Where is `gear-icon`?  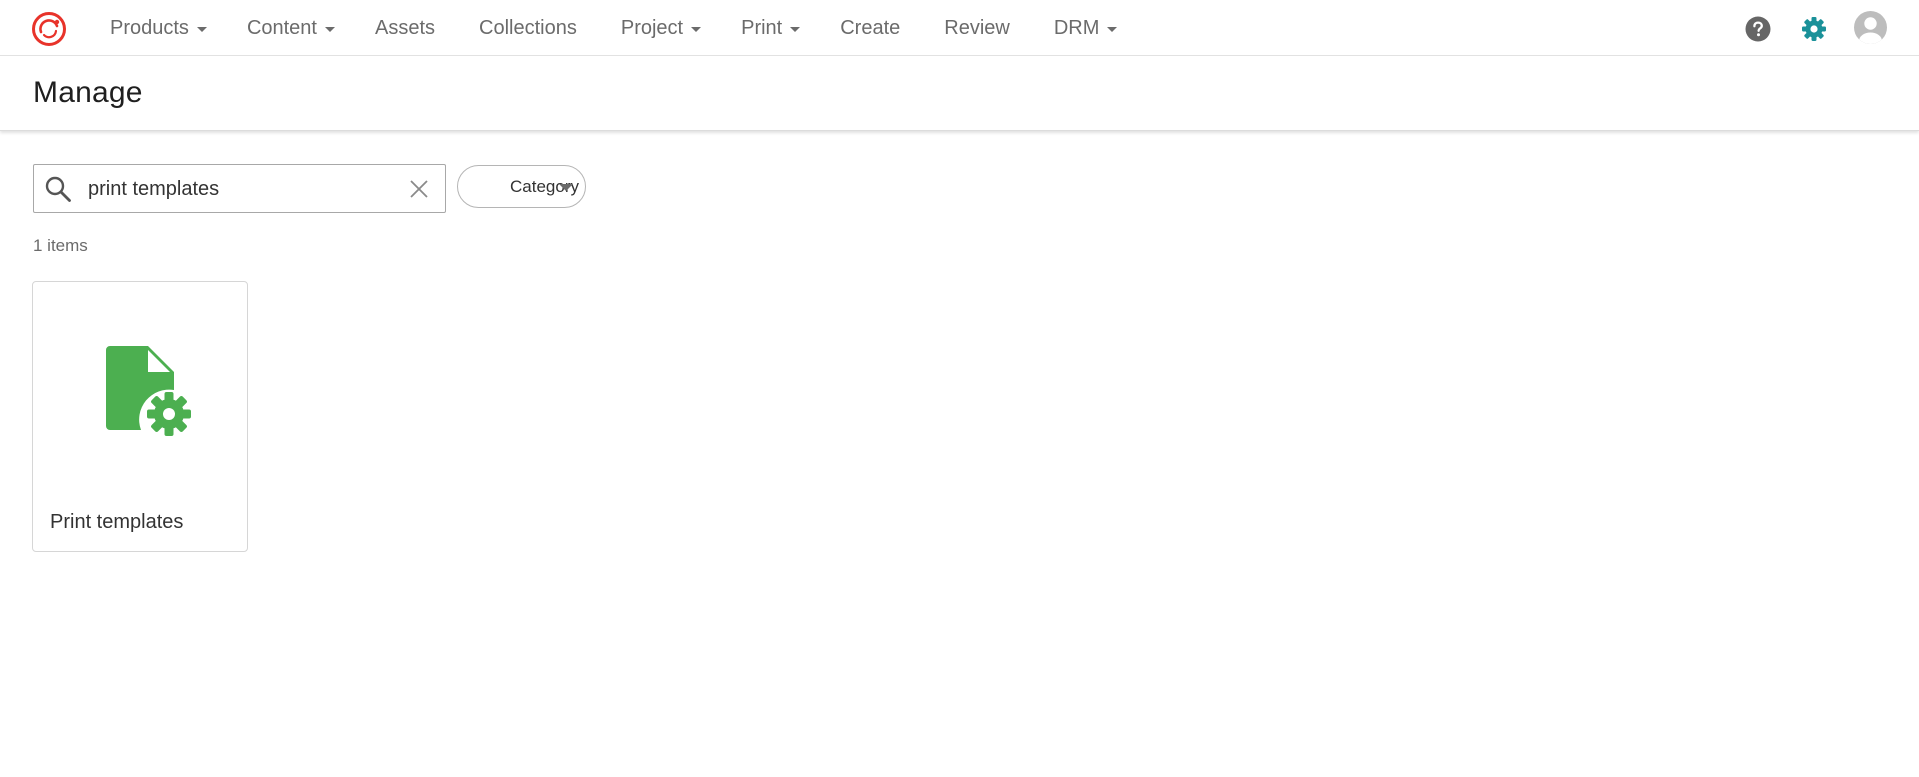 gear-icon is located at coordinates (1814, 29).